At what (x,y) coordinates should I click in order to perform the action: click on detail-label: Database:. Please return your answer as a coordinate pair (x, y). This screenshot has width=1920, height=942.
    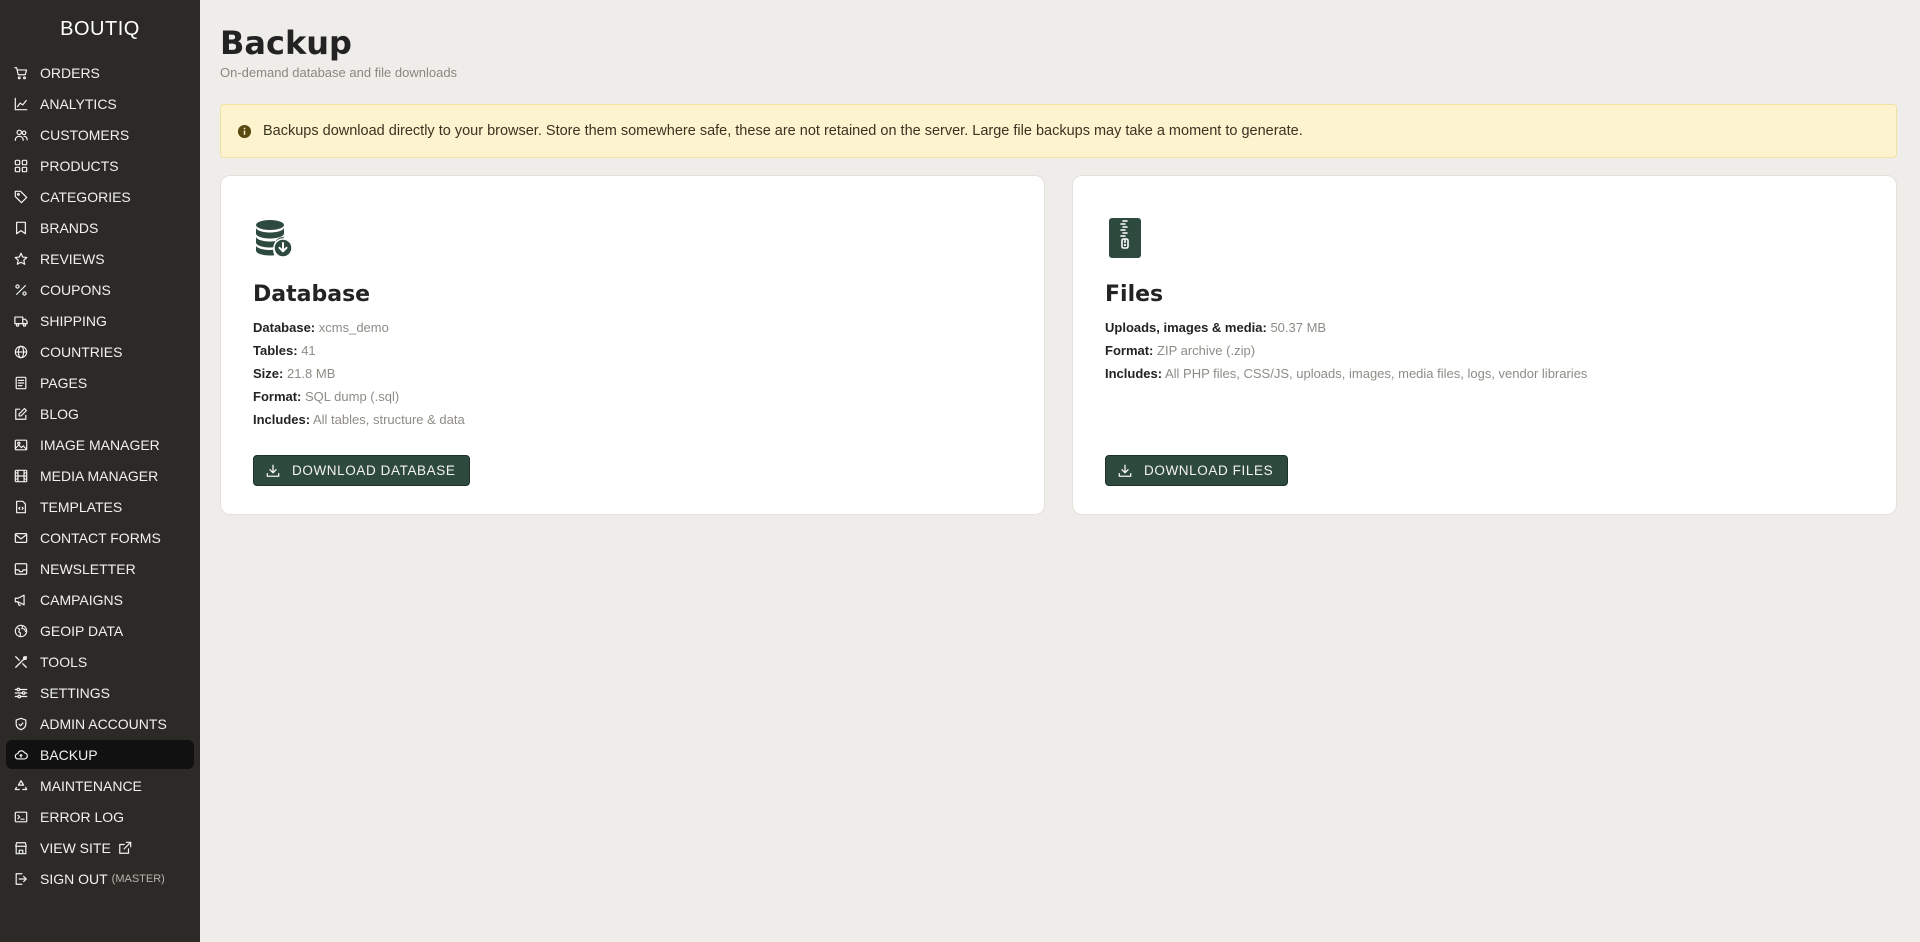
    Looking at the image, I should click on (284, 327).